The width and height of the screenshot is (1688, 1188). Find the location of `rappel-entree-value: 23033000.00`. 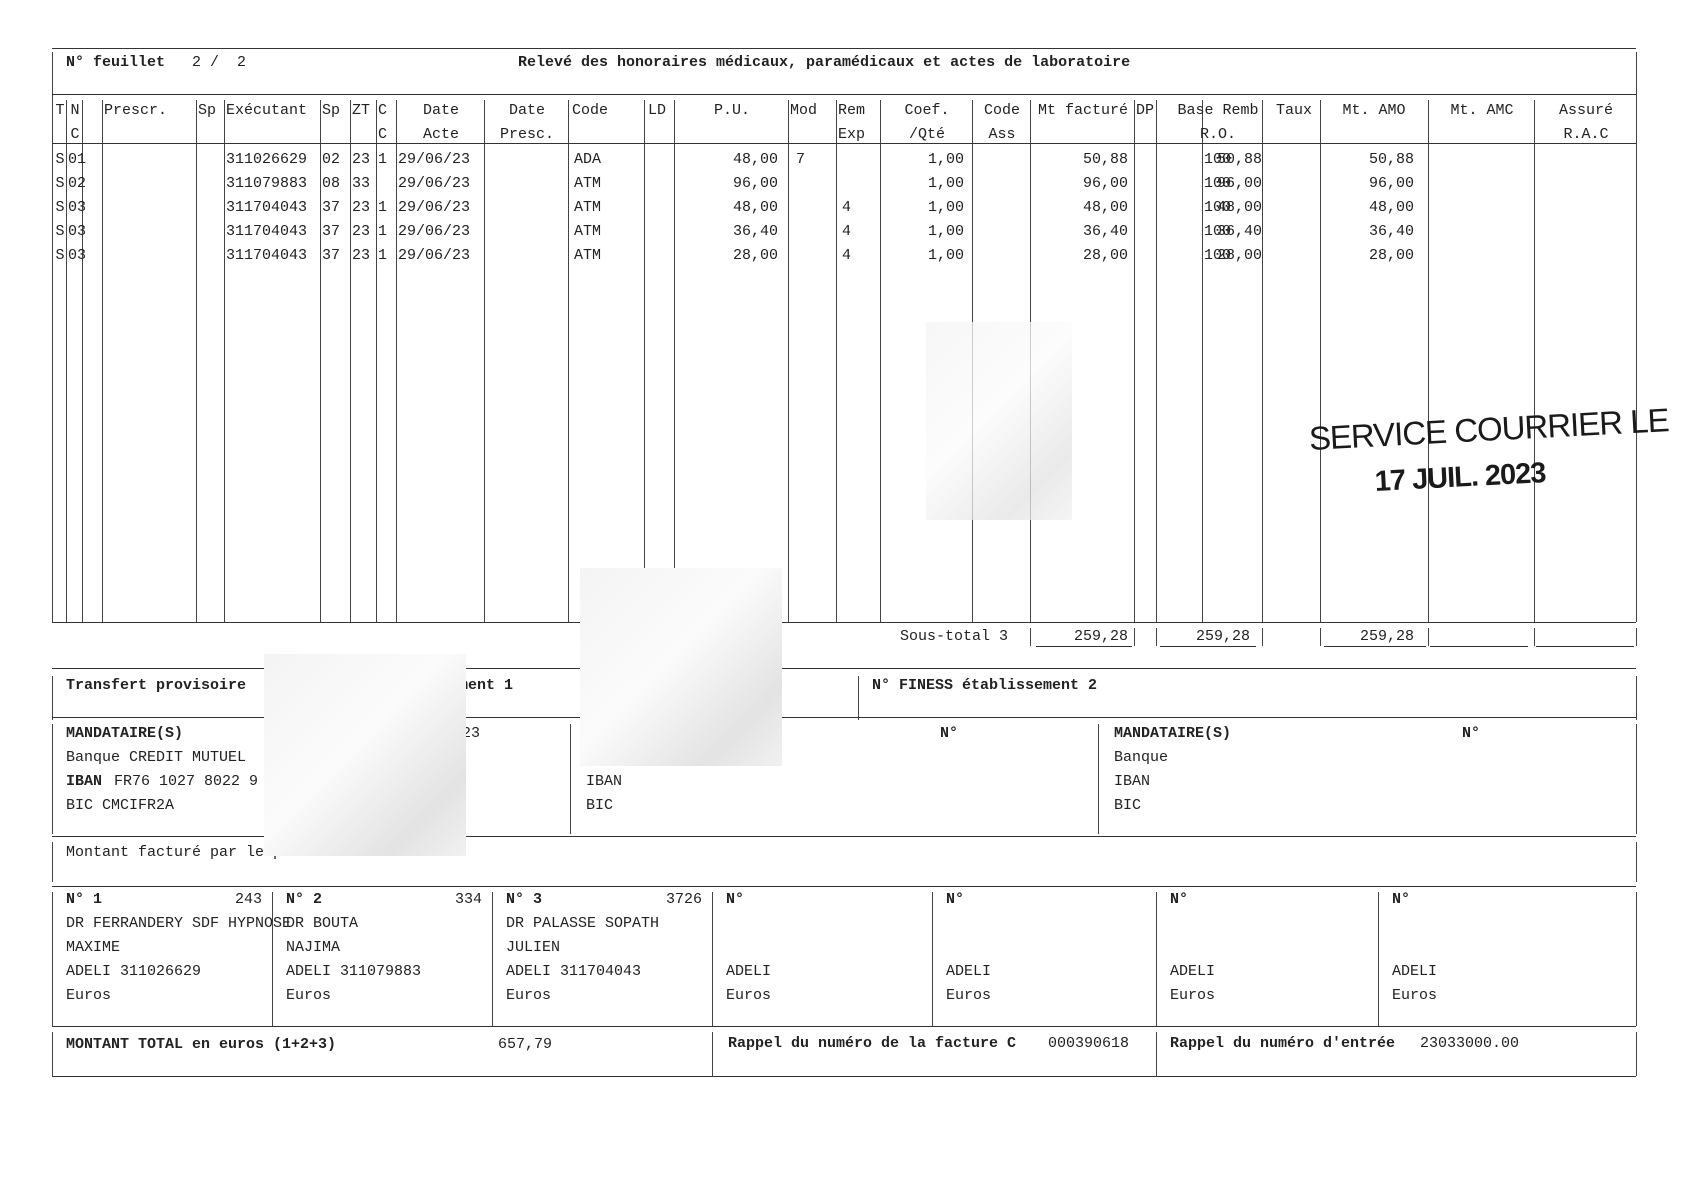

rappel-entree-value: 23033000.00 is located at coordinates (1470, 1043).